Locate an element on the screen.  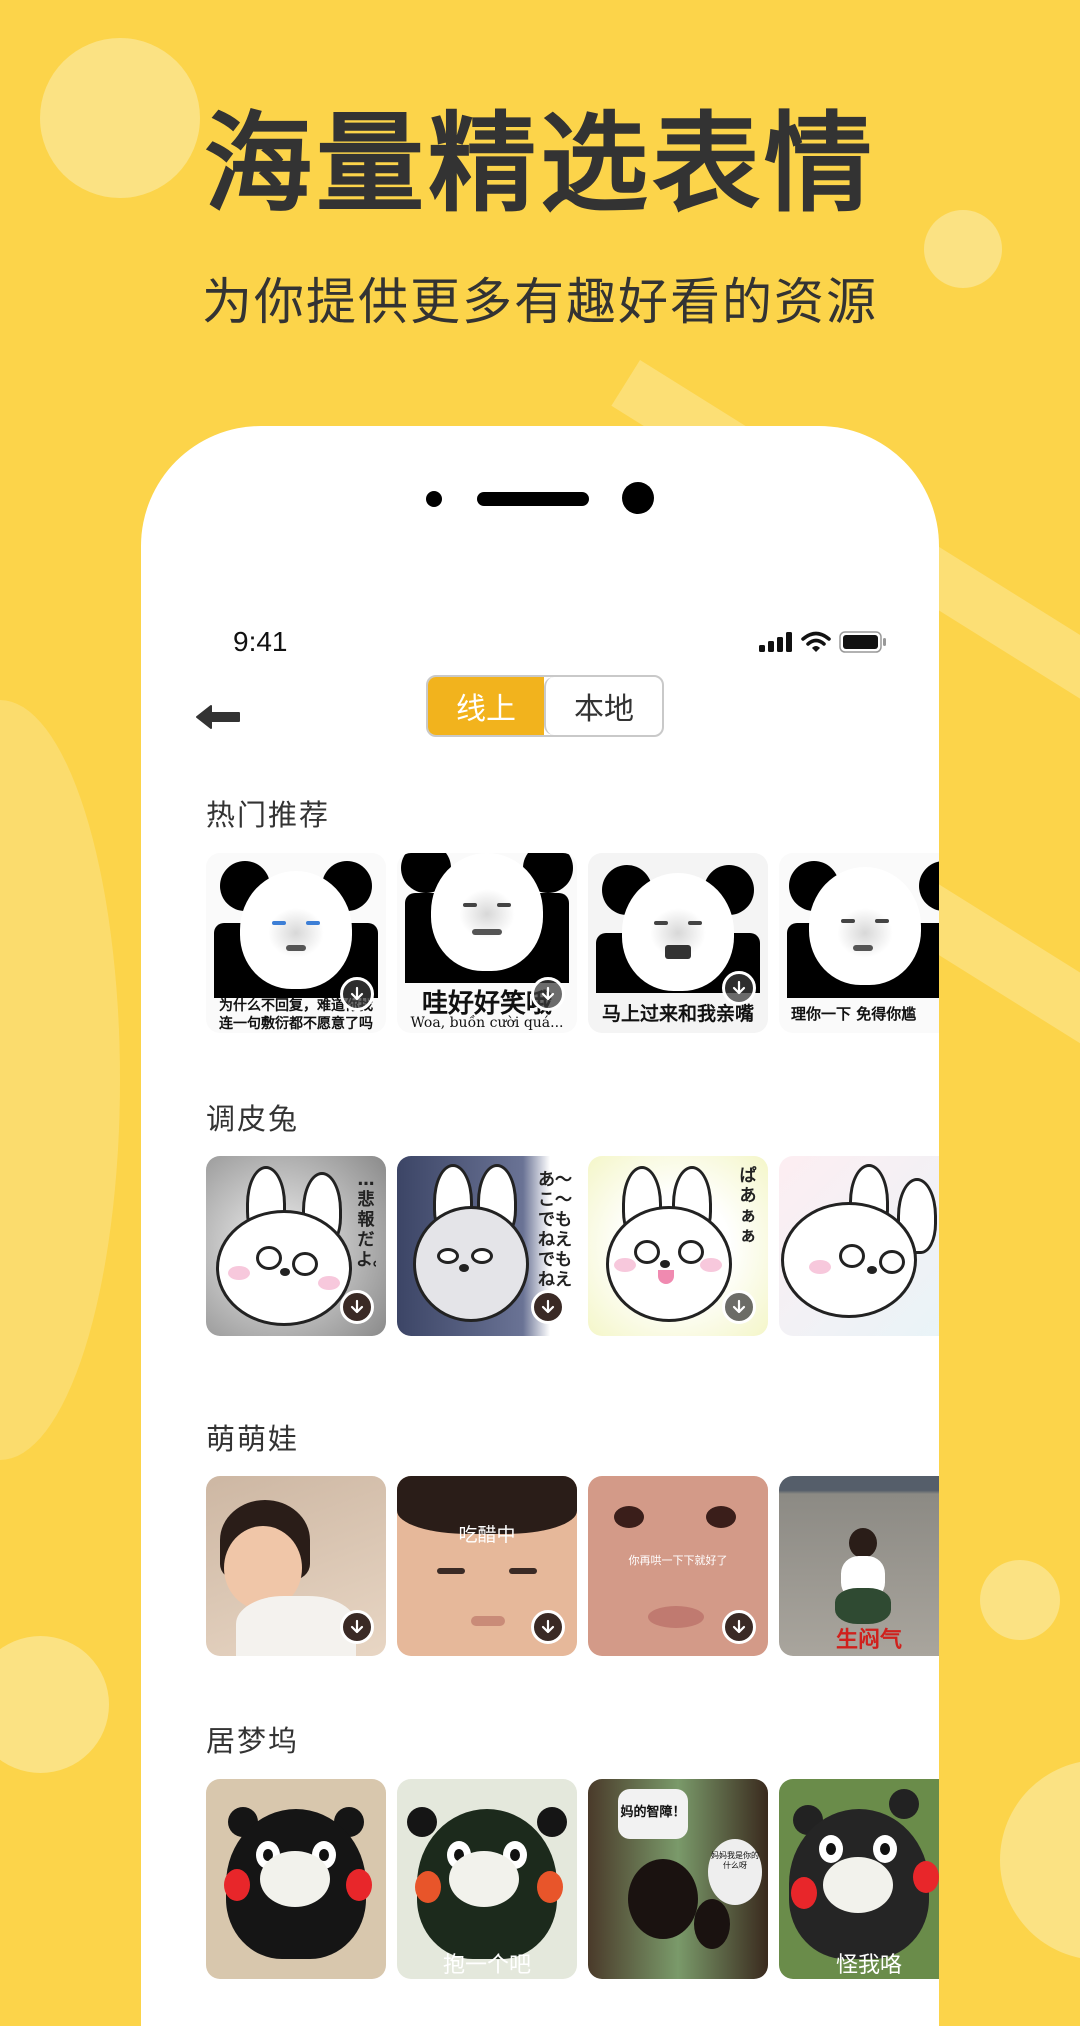
decor-circle-bottom-right-large is located at coordinates (1040, 1860).